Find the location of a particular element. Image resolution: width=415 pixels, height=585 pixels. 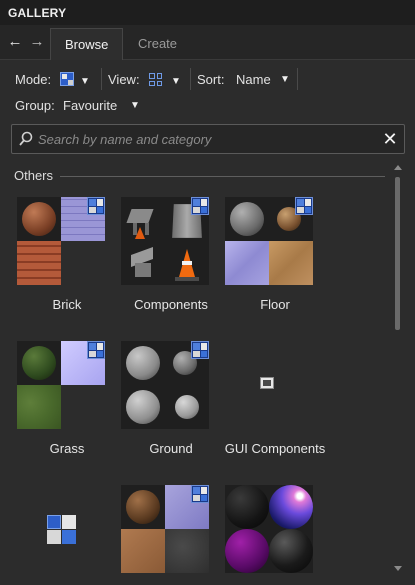

group-label: Group: is located at coordinates (35, 105).